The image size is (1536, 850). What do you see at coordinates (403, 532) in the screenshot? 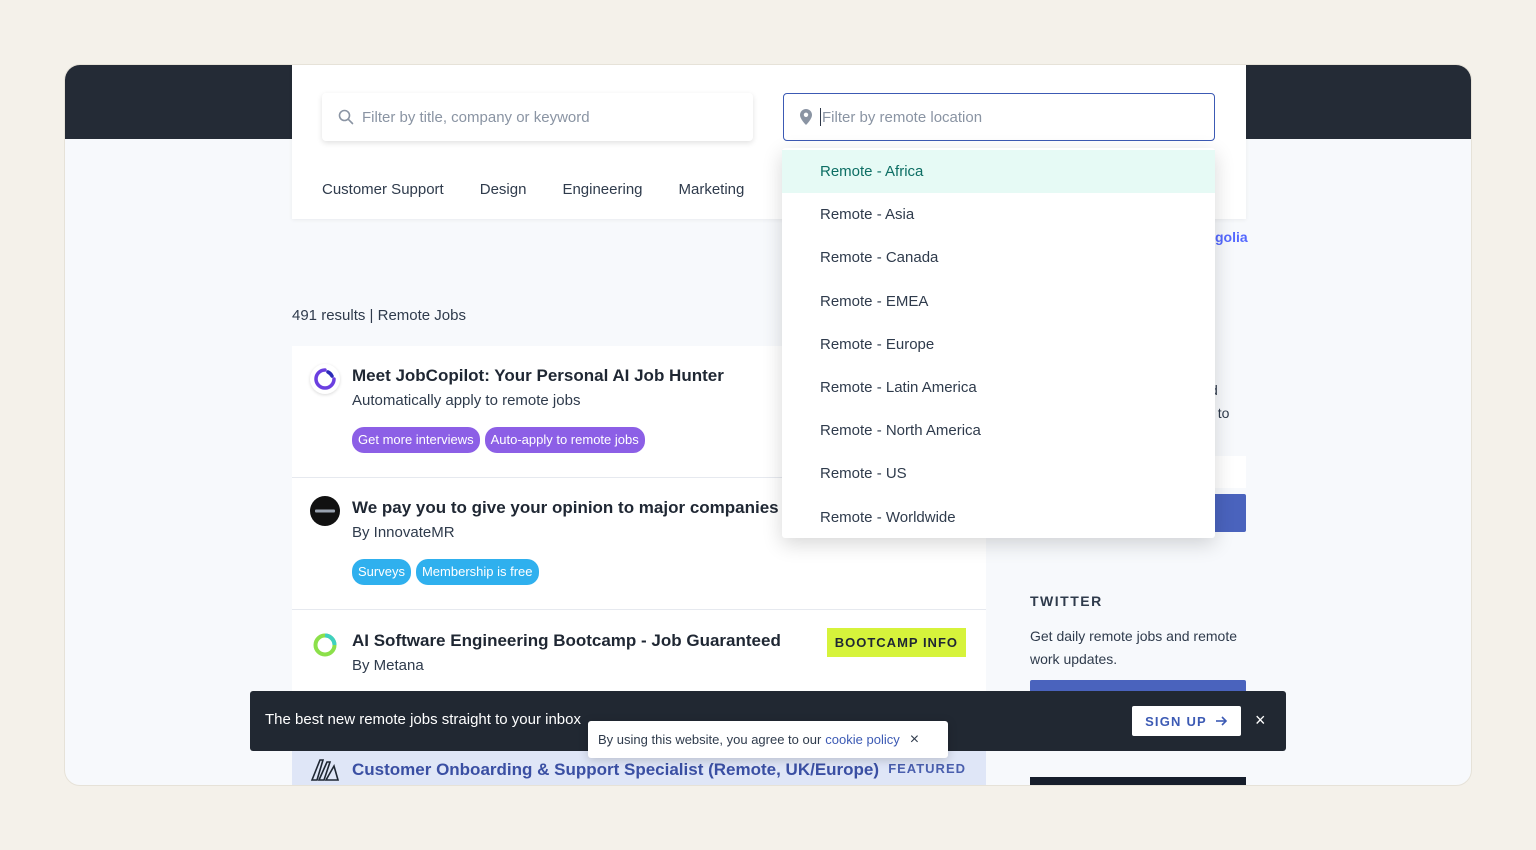
I see `job-subtitle: By InnovateMR` at bounding box center [403, 532].